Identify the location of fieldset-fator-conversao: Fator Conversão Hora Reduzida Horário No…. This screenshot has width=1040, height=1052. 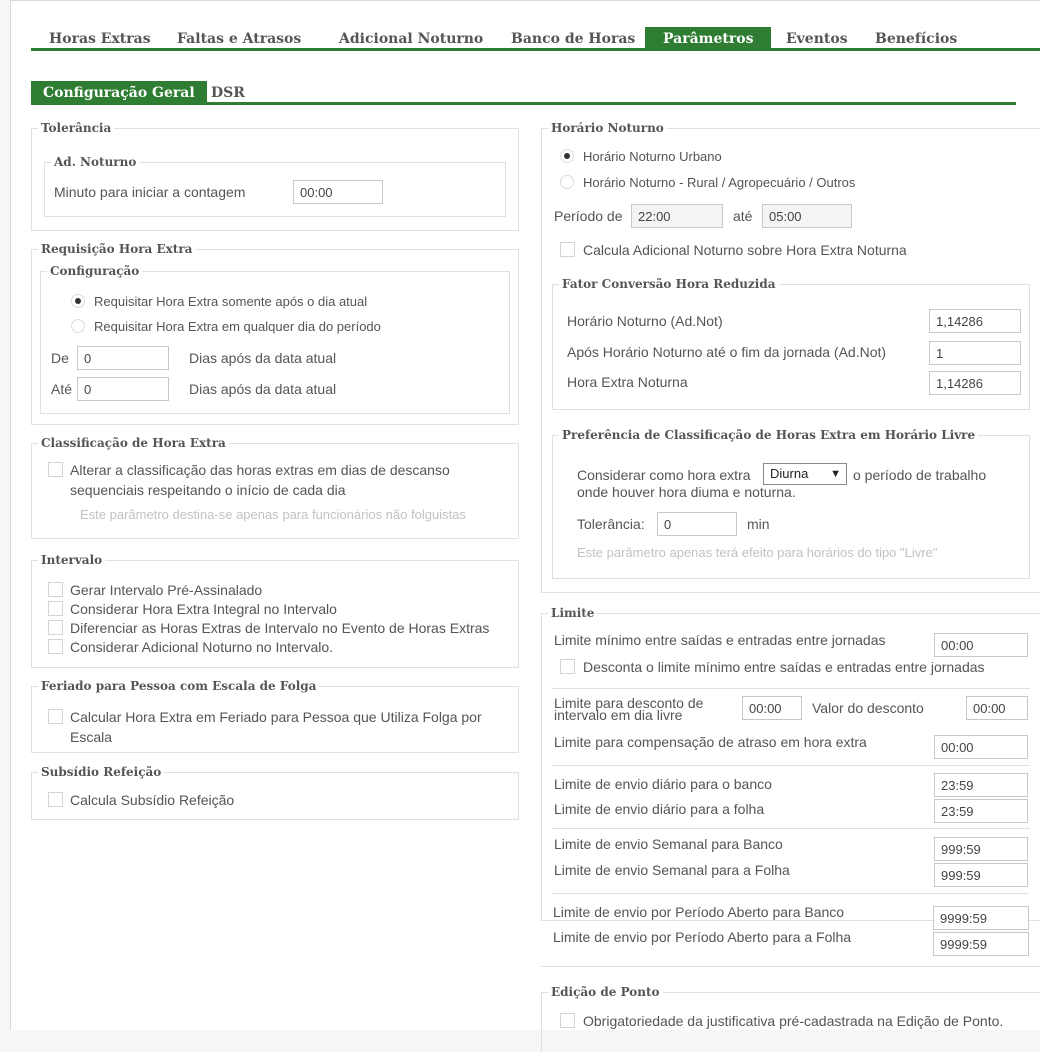
(791, 343).